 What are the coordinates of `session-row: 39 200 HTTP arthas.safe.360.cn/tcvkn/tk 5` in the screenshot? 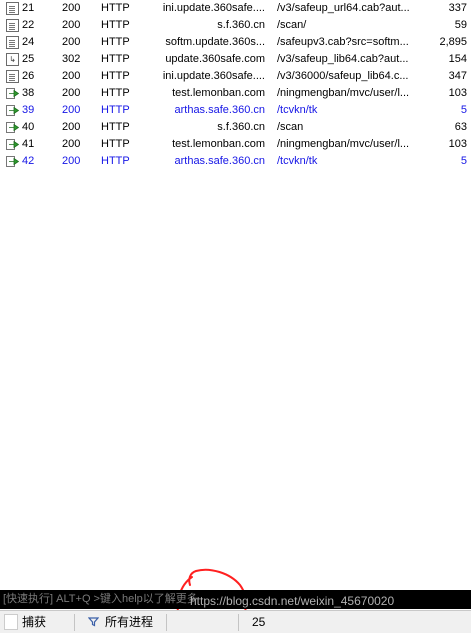 It's located at (235, 110).